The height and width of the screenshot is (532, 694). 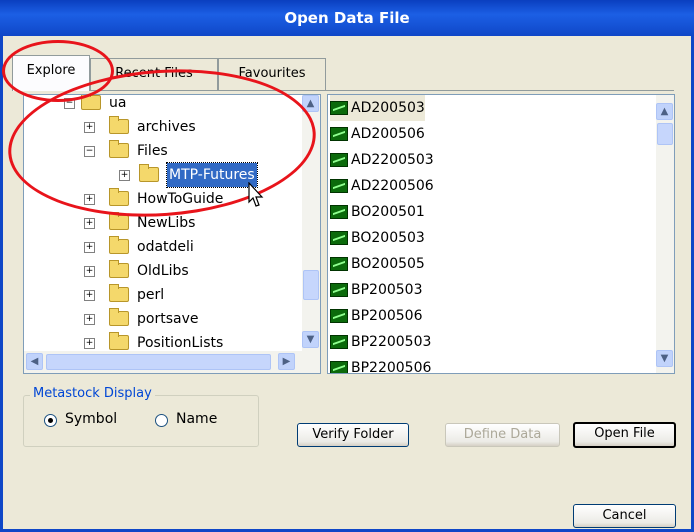 I want to click on file-name: BP2200503, so click(x=391, y=342).